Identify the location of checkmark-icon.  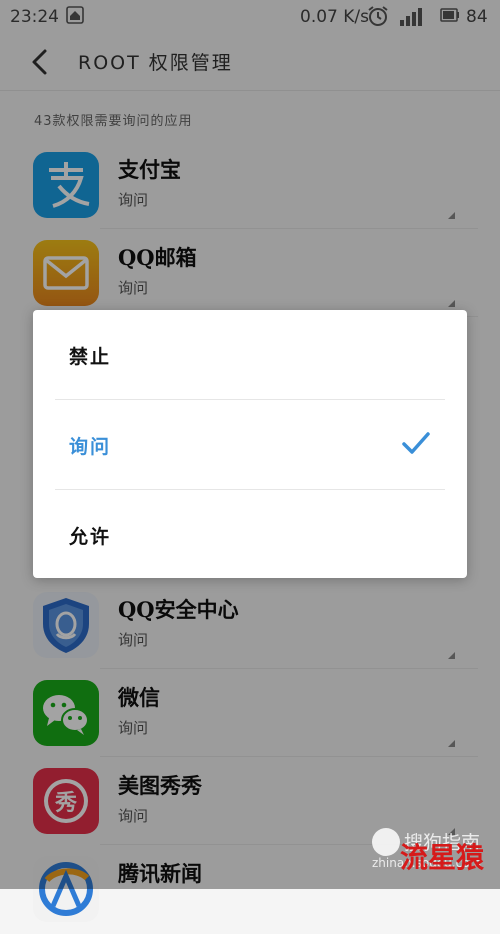
(416, 443).